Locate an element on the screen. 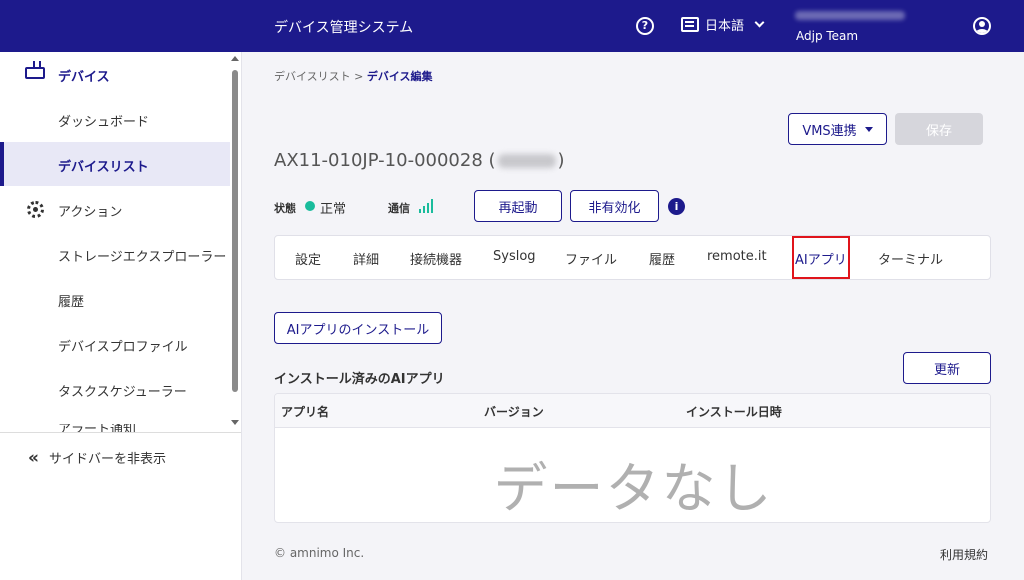  account-icon is located at coordinates (982, 26).